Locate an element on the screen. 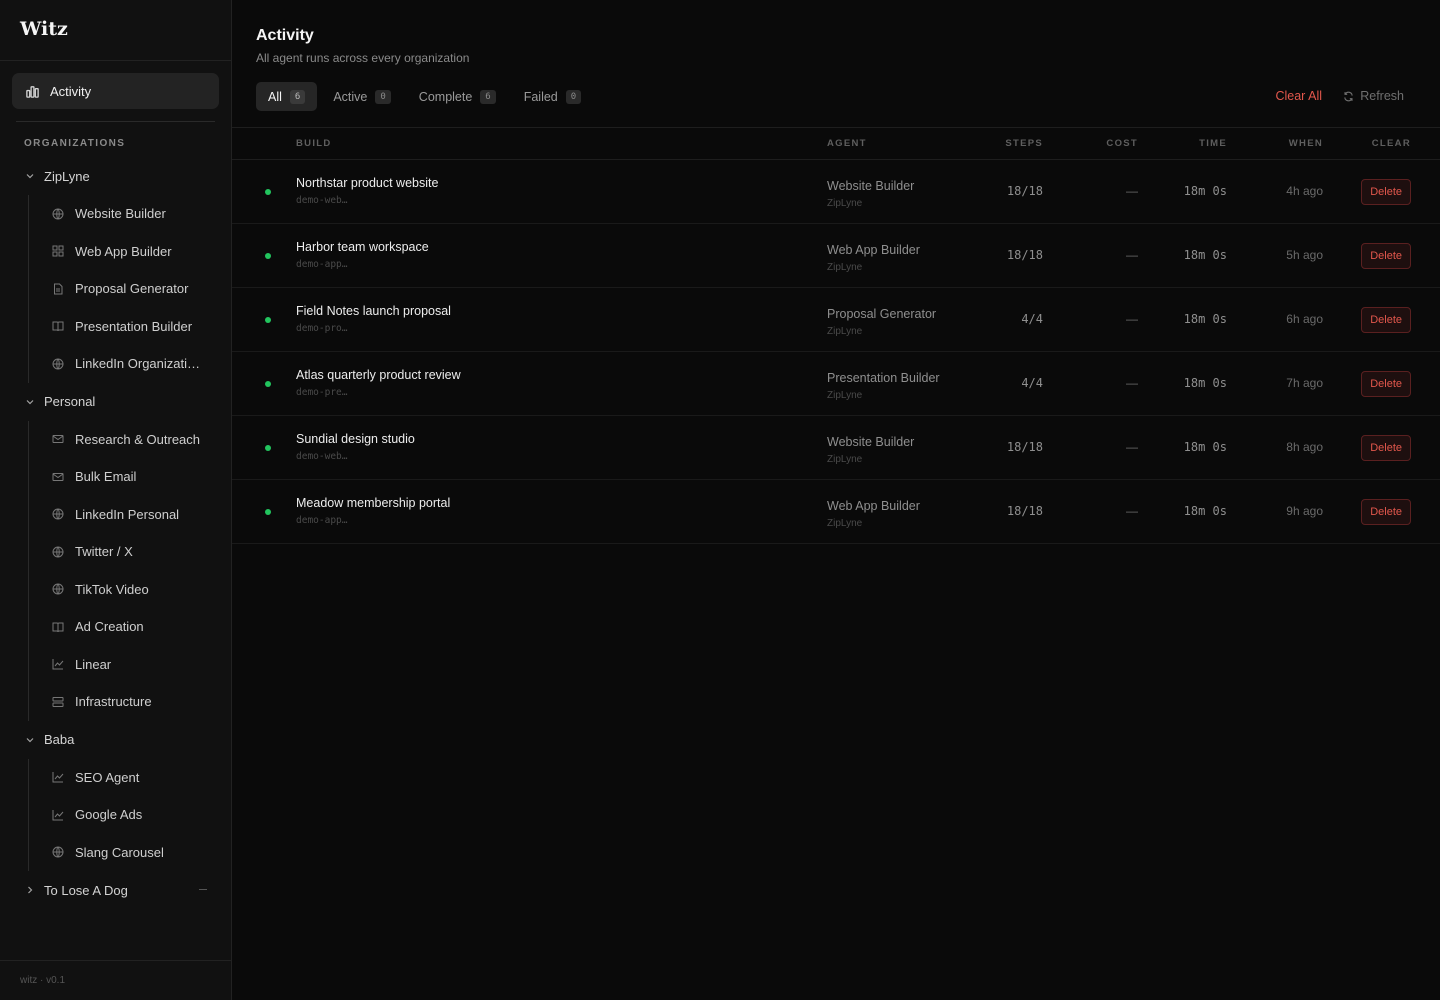 The height and width of the screenshot is (1000, 1440). sidebar-agent-item: Ad Creation is located at coordinates (115, 627).